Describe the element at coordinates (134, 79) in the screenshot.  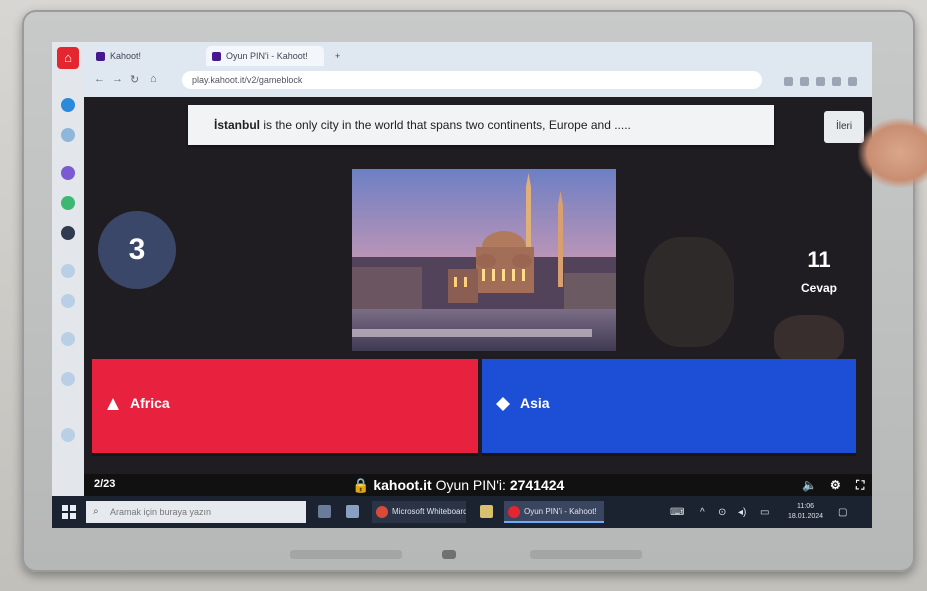
I see `reload-icon: ↻` at that location.